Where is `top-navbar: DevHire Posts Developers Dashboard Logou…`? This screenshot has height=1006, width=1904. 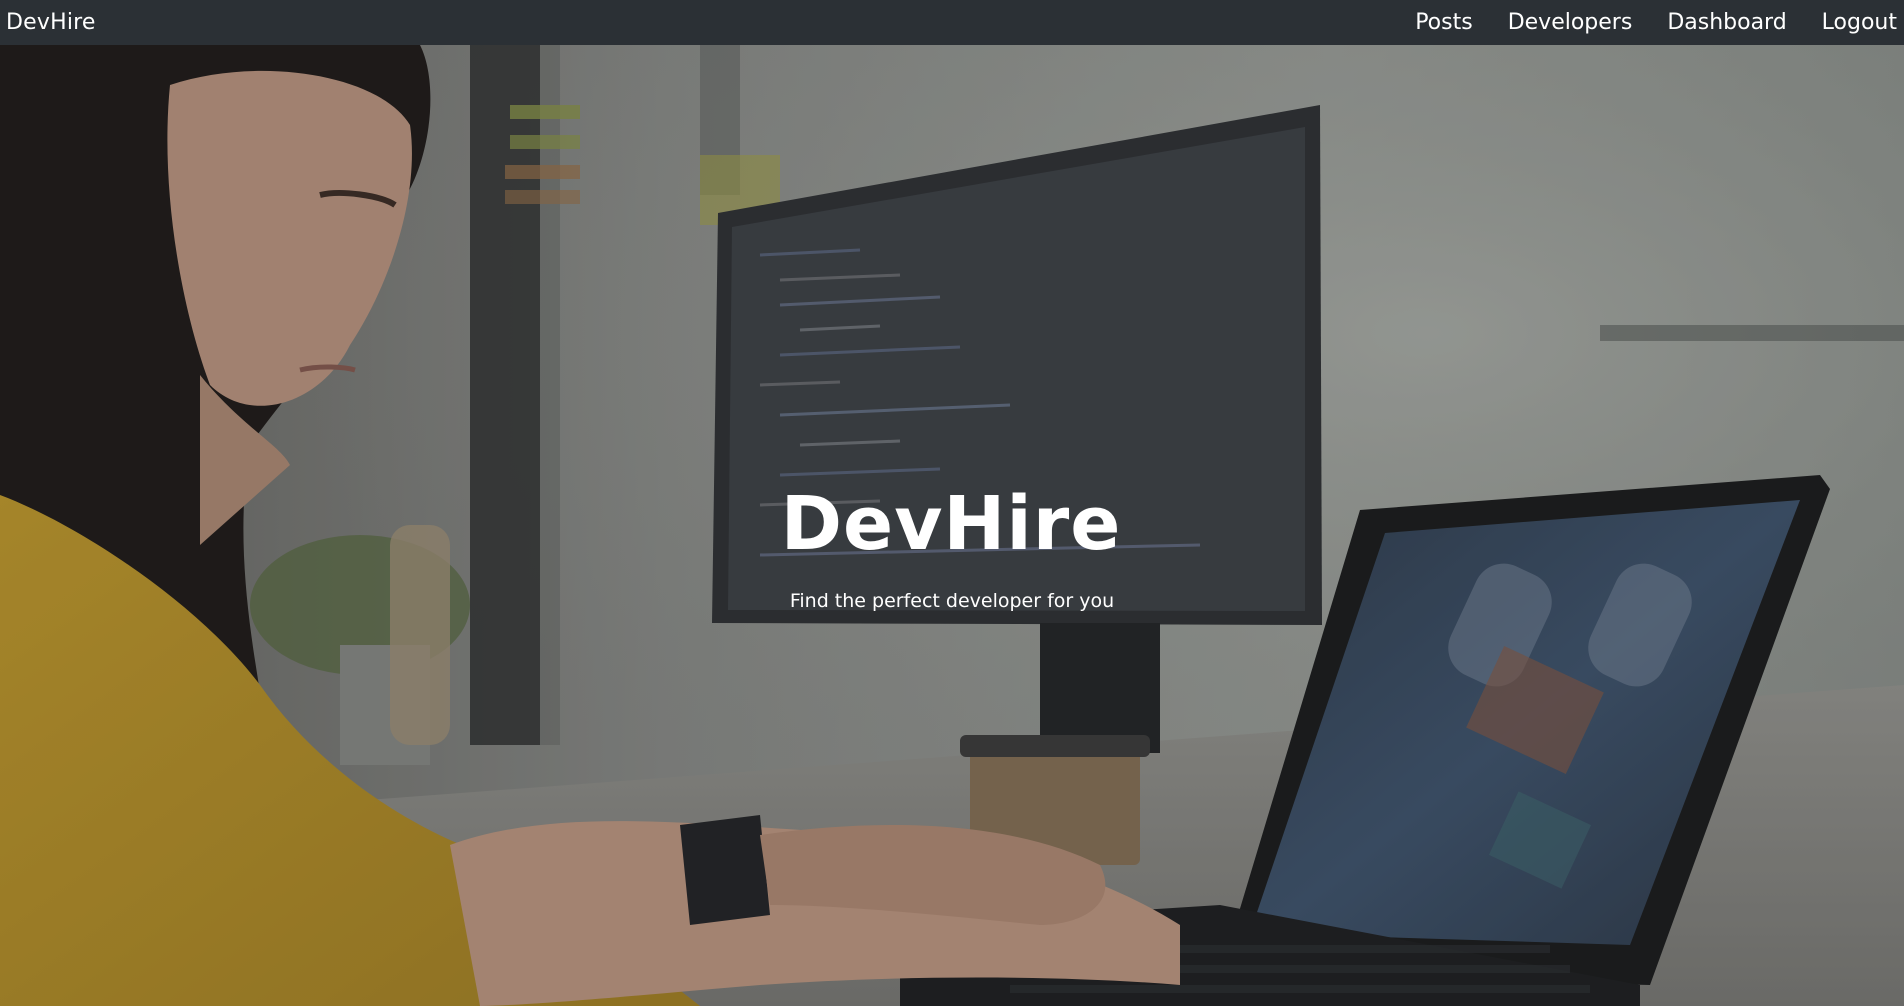 top-navbar: DevHire Posts Developers Dashboard Logou… is located at coordinates (952, 22).